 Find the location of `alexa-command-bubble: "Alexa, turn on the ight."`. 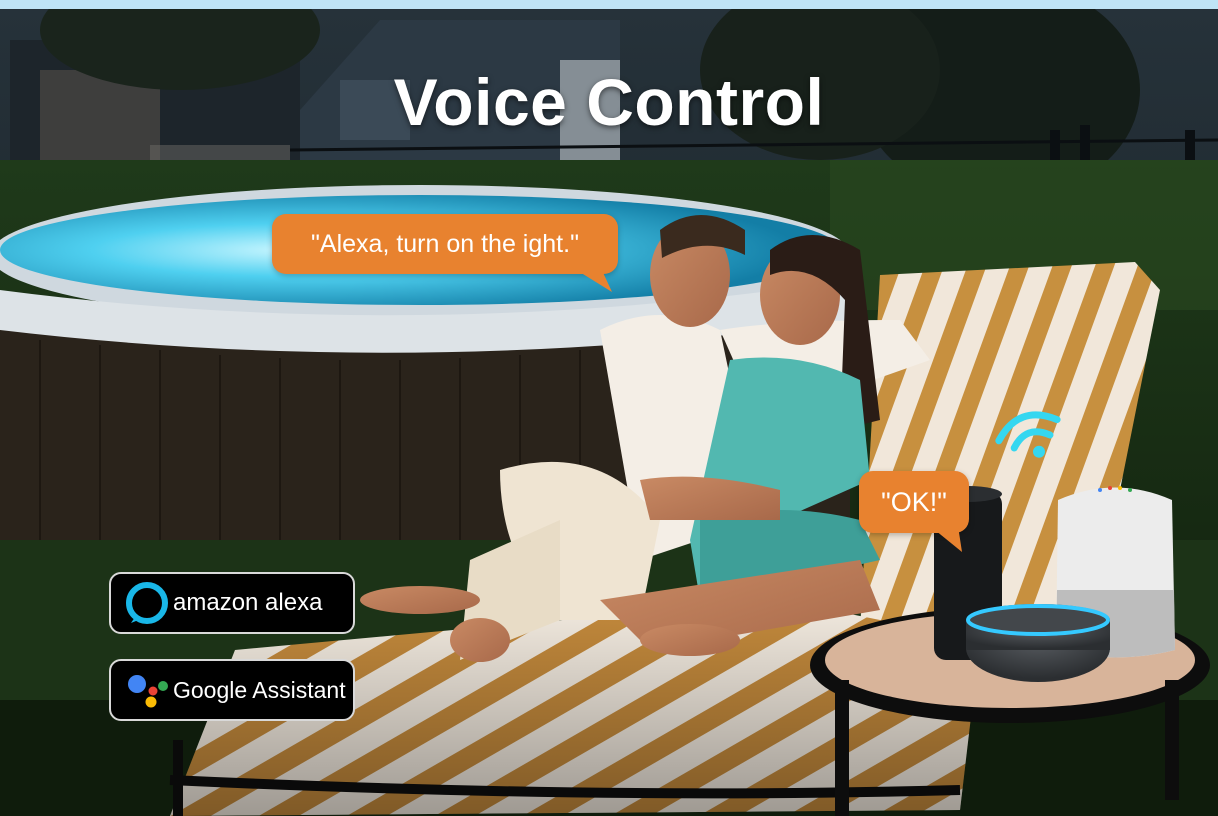

alexa-command-bubble: "Alexa, turn on the ight." is located at coordinates (445, 244).